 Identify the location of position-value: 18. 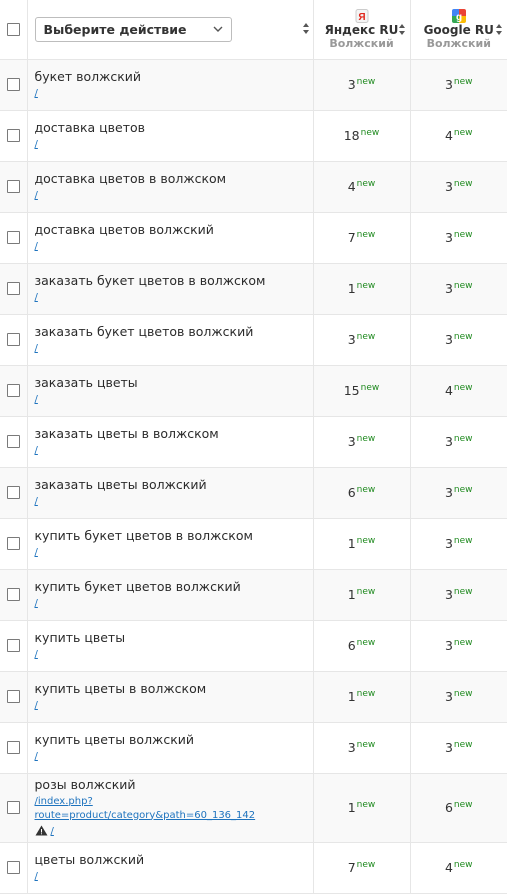
(352, 135).